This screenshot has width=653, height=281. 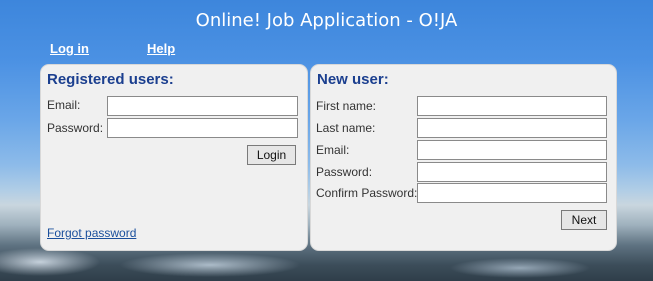 I want to click on new-password-label: Password:, so click(x=344, y=172).